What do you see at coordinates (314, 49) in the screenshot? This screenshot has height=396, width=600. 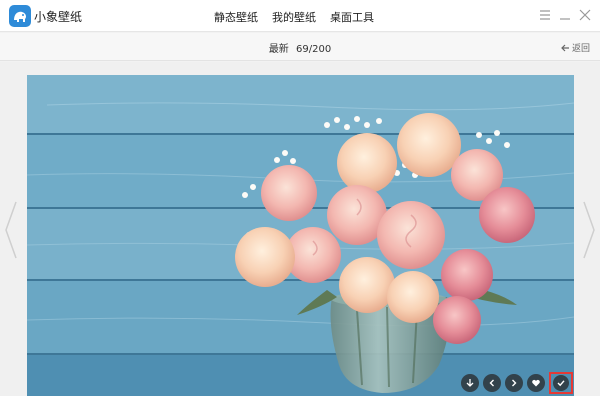 I see `counter-value: 69/200` at bounding box center [314, 49].